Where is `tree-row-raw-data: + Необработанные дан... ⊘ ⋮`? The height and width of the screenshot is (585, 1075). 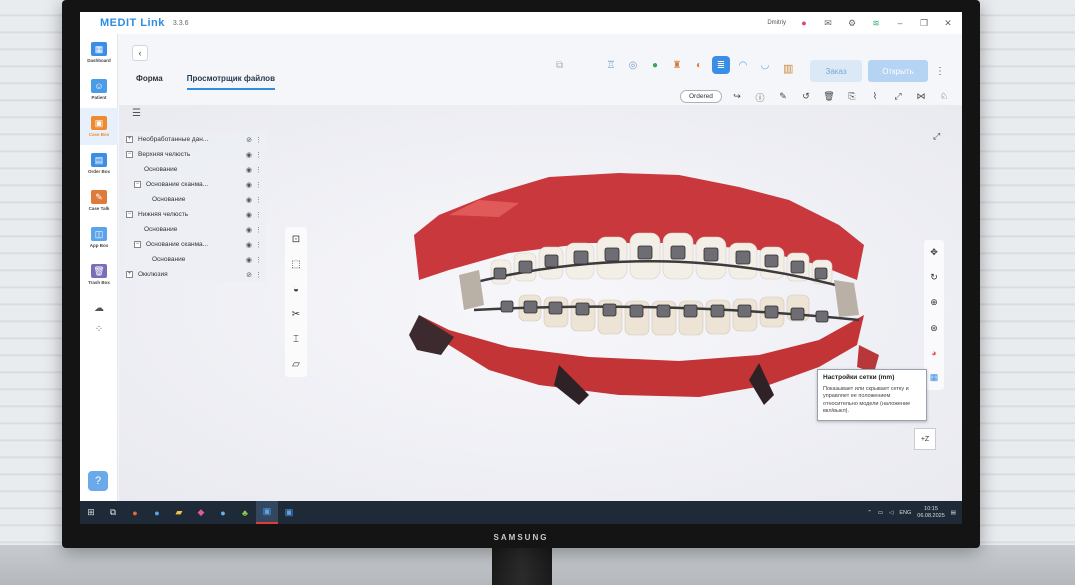
tree-row-raw-data: + Необработанные дан... ⊘ ⋮ is located at coordinates (195, 139).